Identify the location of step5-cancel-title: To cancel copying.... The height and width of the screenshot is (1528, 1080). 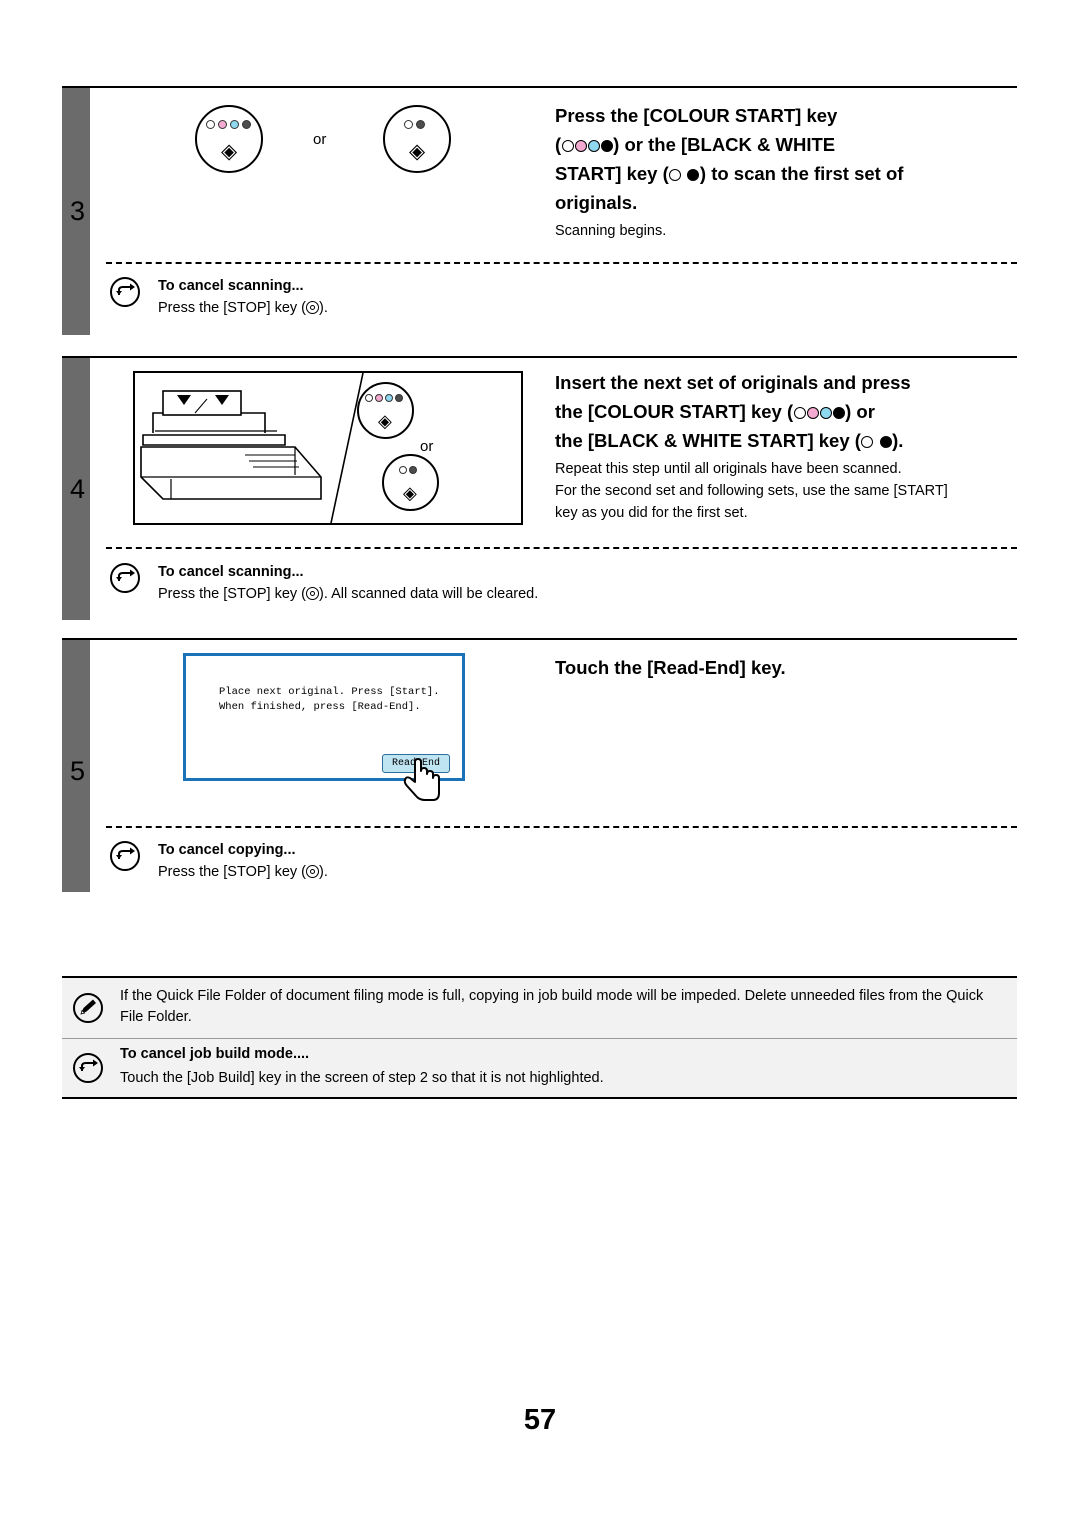
(227, 850).